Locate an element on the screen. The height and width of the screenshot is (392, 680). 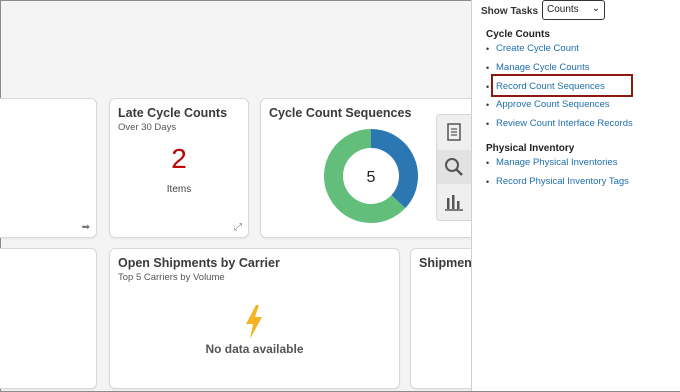
sequences-donut-chart: 5 is located at coordinates (371, 176).